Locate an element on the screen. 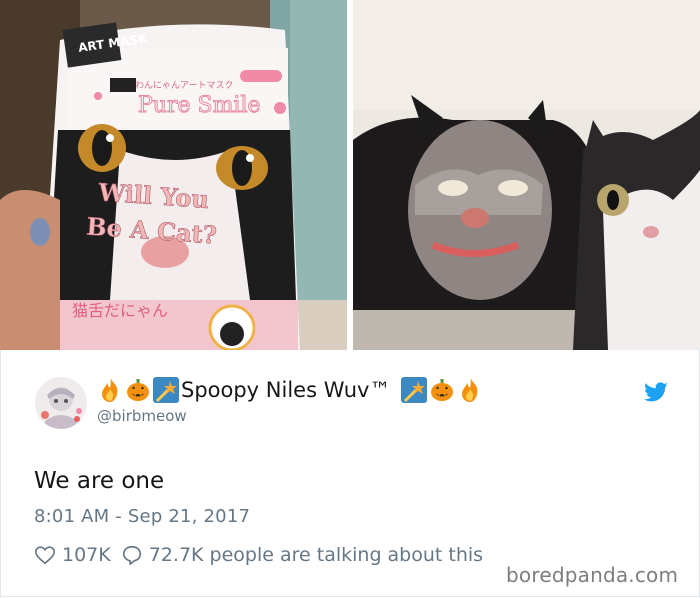 The width and height of the screenshot is (700, 598). package-product: Pure Smile is located at coordinates (199, 105).